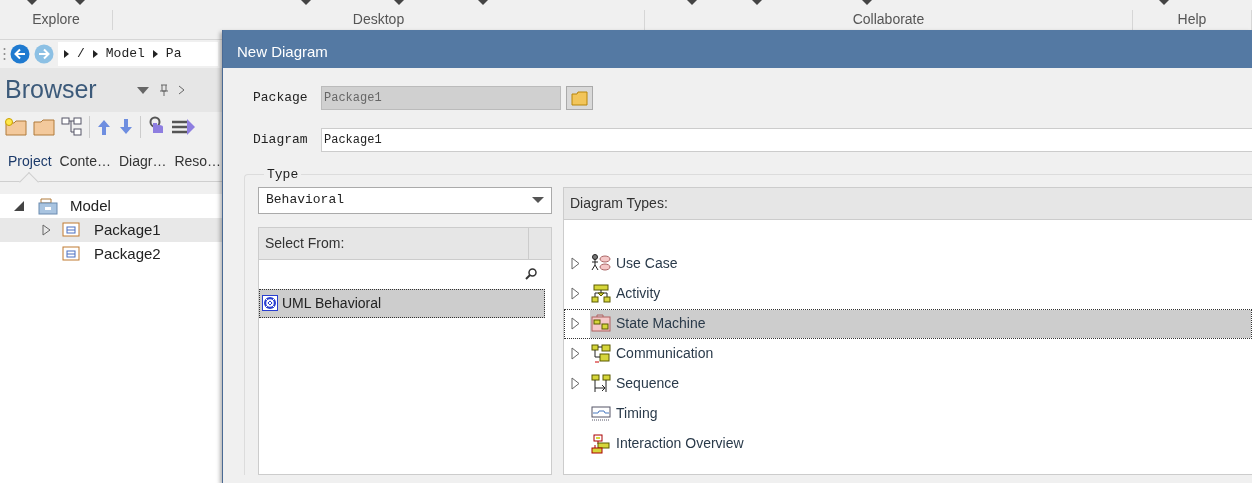 This screenshot has height=483, width=1252. What do you see at coordinates (601, 323) in the screenshot?
I see `state-machine-icon` at bounding box center [601, 323].